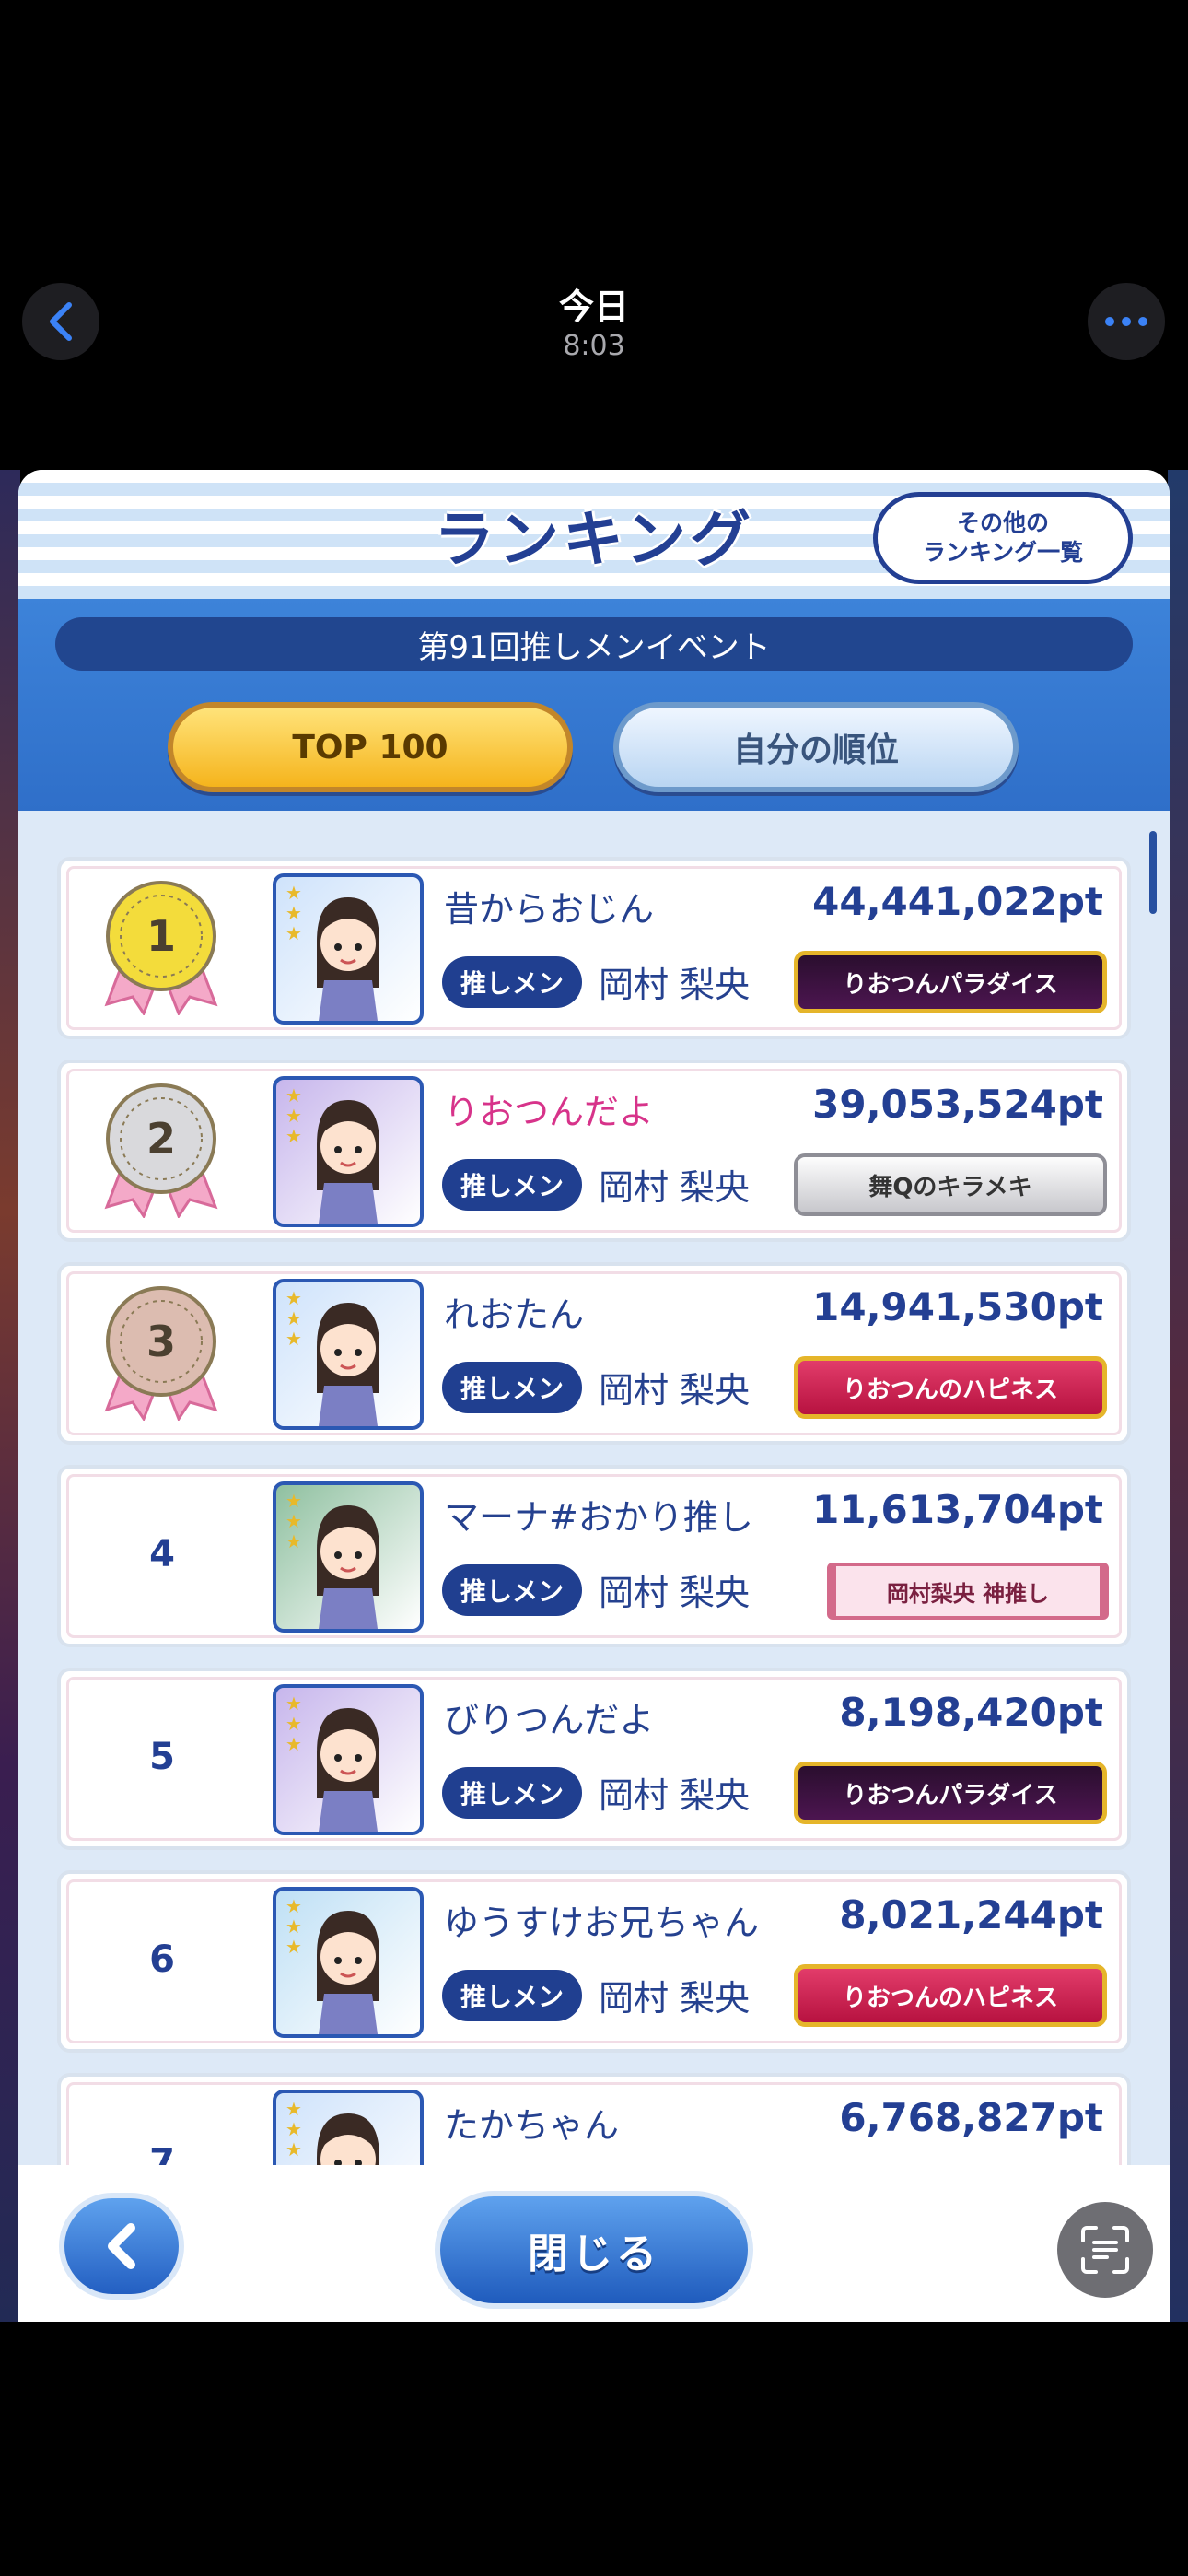  I want to click on player-points: 14,941,530pt, so click(957, 1306).